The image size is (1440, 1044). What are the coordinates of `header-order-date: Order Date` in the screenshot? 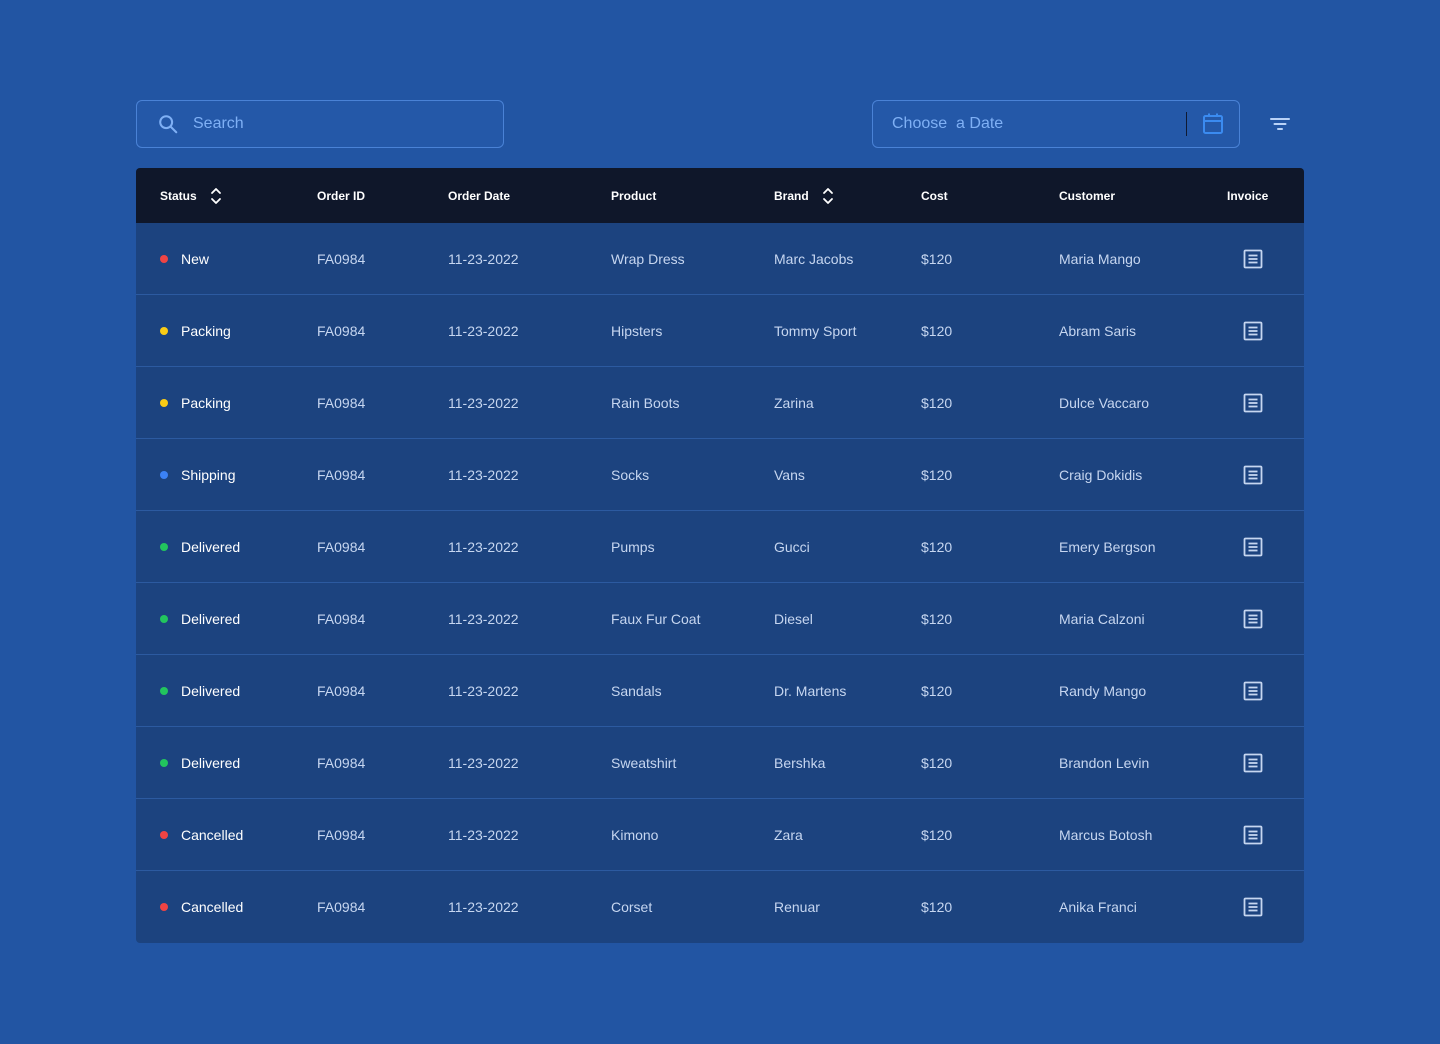 It's located at (479, 195).